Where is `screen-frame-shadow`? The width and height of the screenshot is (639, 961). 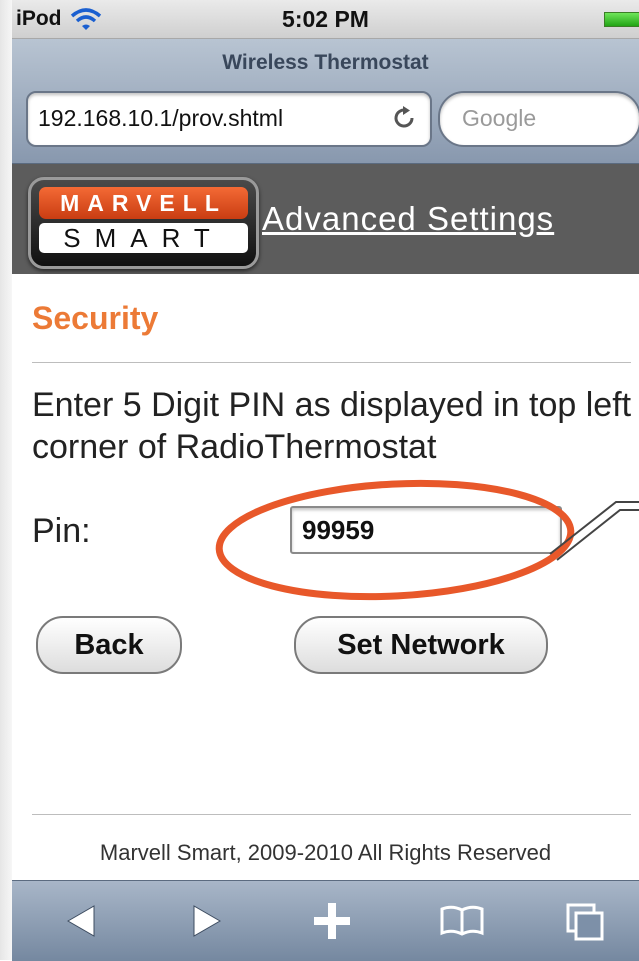
screen-frame-shadow is located at coordinates (6, 480).